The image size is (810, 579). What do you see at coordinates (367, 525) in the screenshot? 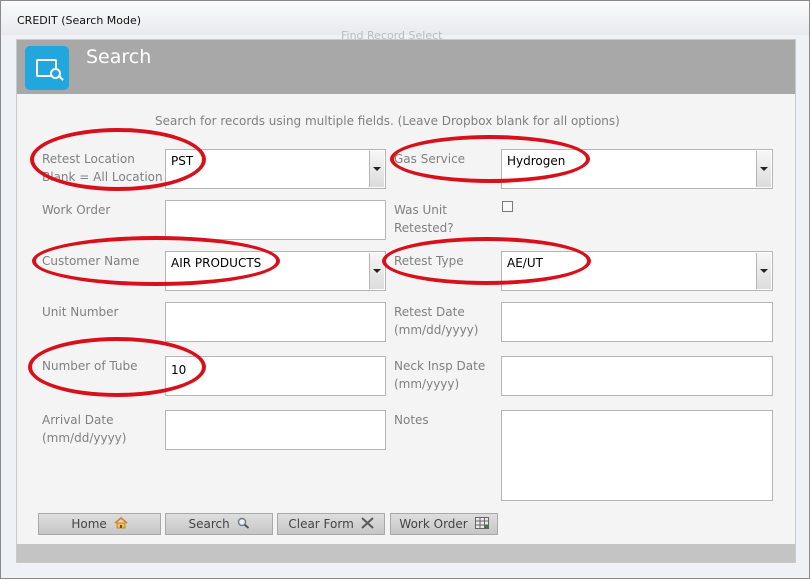
I see `x-icon` at bounding box center [367, 525].